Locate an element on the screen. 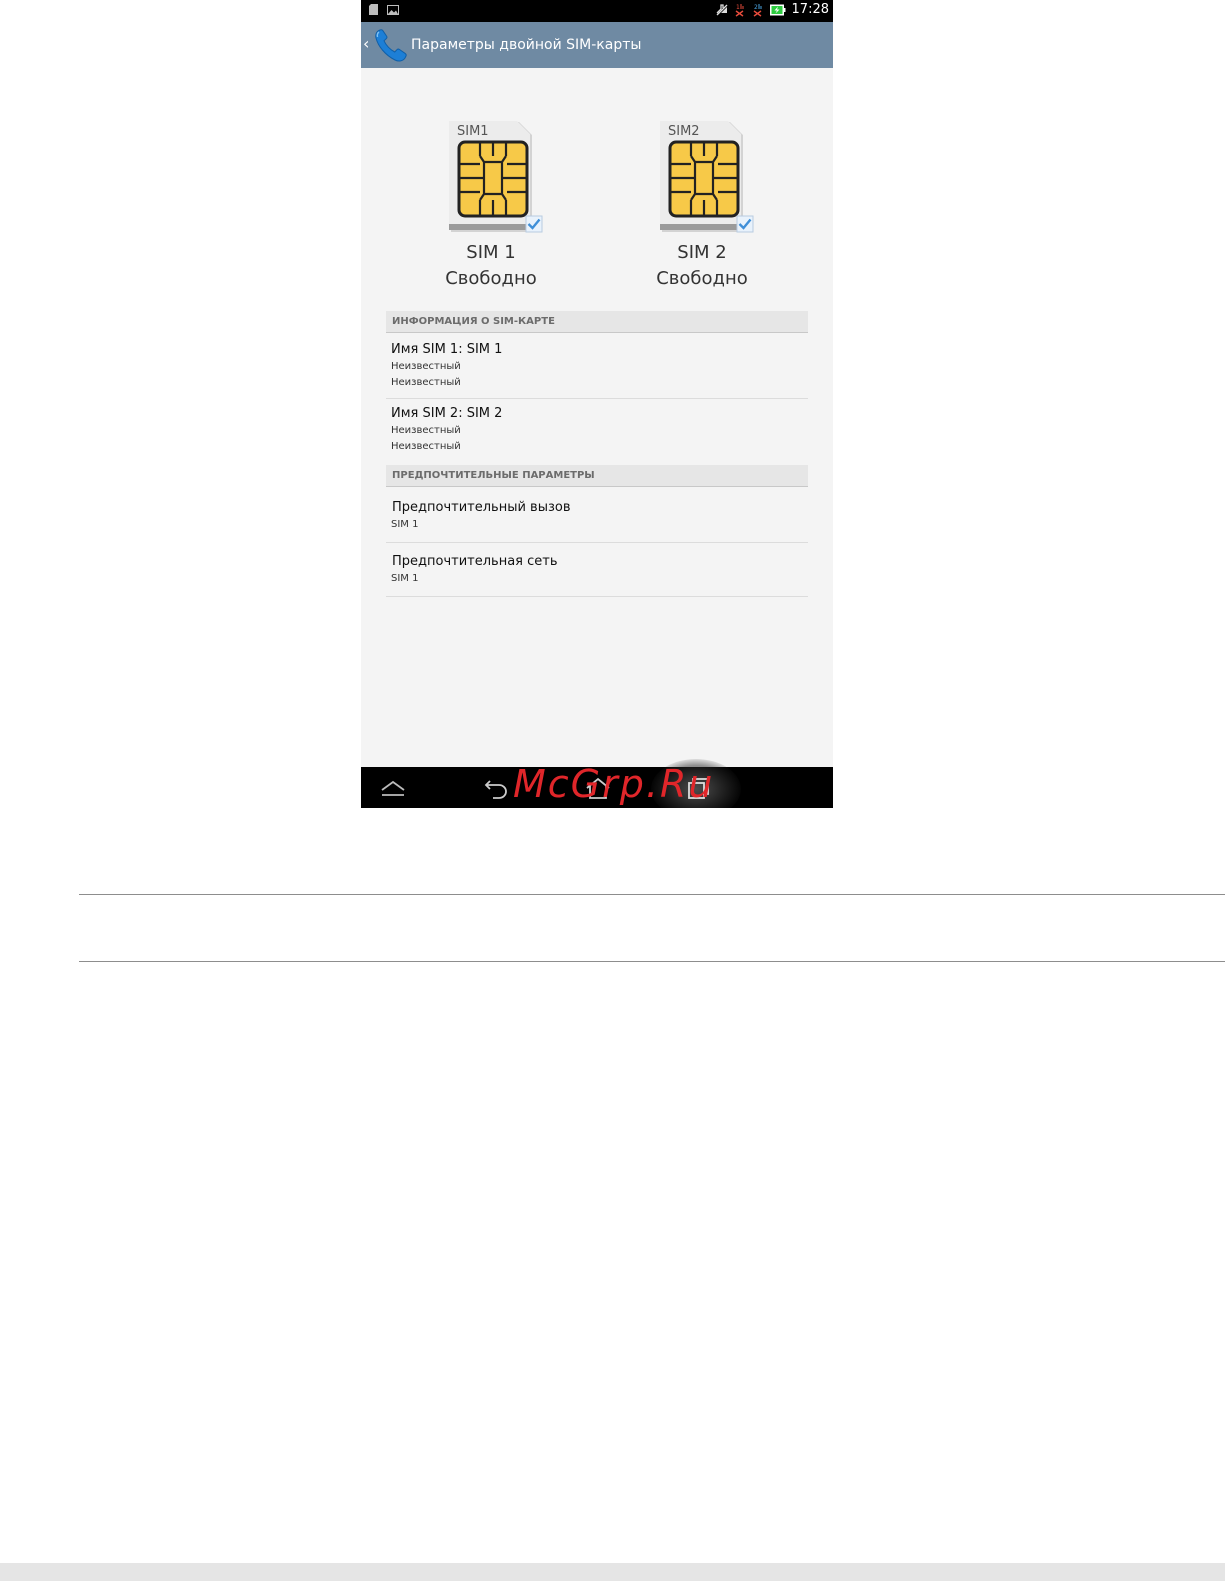 This screenshot has height=1581, width=1225. list-item-sim1-name: Имя SIM 1: SIM 1 Неизвестный Неизвестный is located at coordinates (597, 366).